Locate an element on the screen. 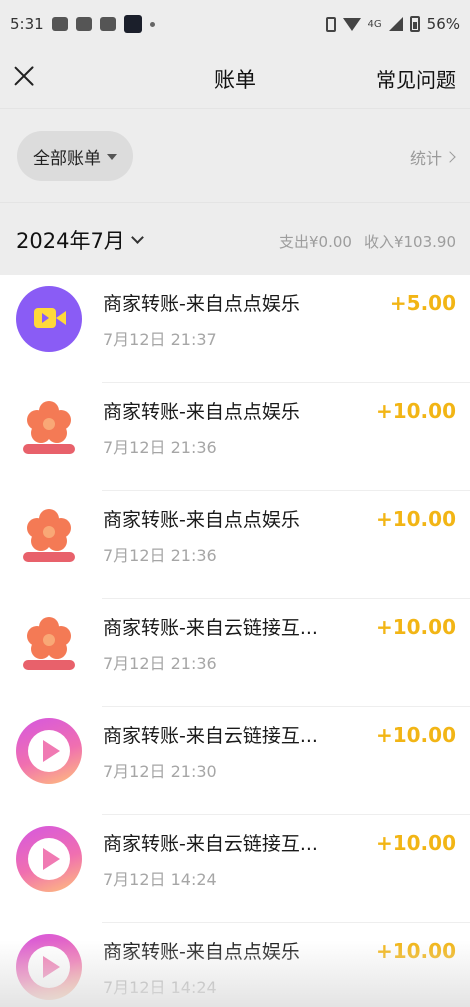  transaction-row: 商家转账-来自云链接互... 7月12日 14:24 +10.00 is located at coordinates (235, 869).